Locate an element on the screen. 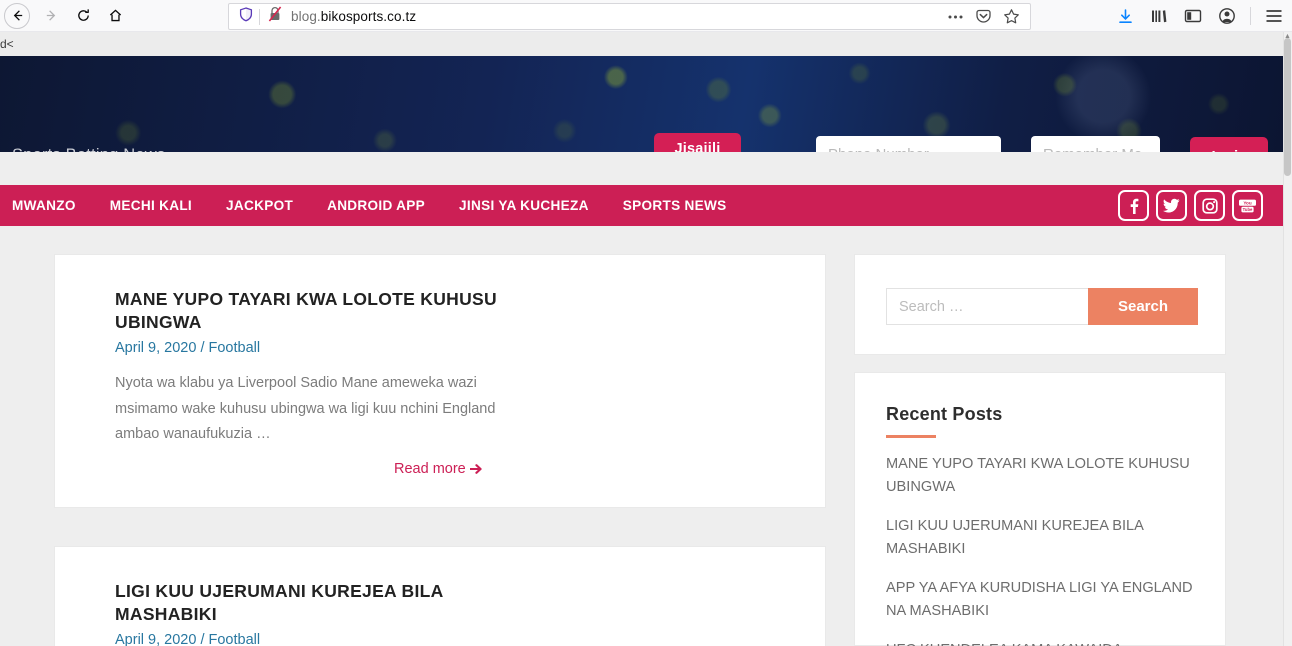 The width and height of the screenshot is (1292, 646). reload-button is located at coordinates (83, 16).